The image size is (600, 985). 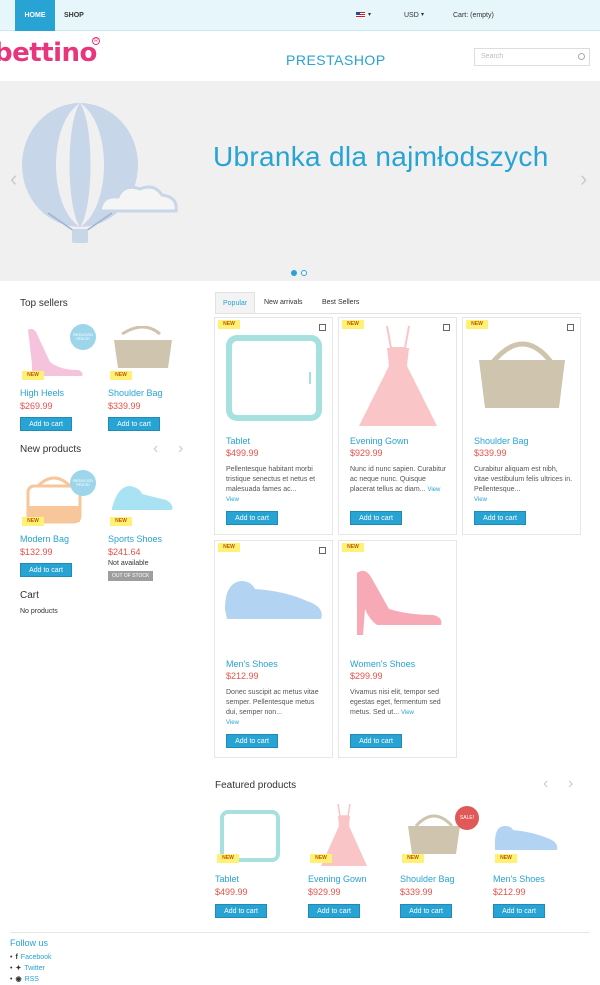 What do you see at coordinates (509, 892) in the screenshot?
I see `product-price: $212.99` at bounding box center [509, 892].